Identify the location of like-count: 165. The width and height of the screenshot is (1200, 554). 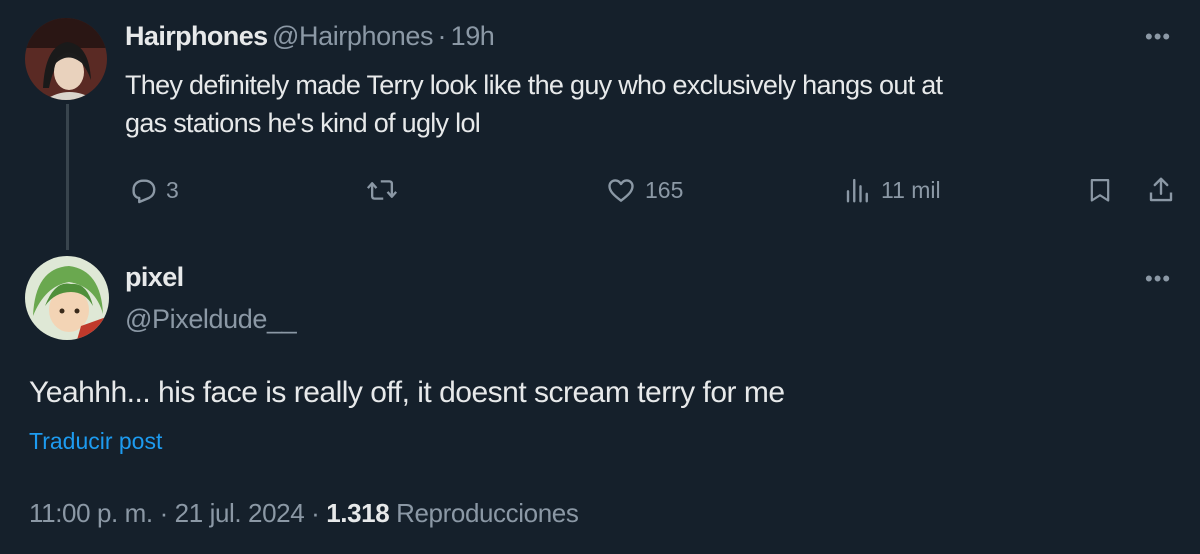
(664, 189).